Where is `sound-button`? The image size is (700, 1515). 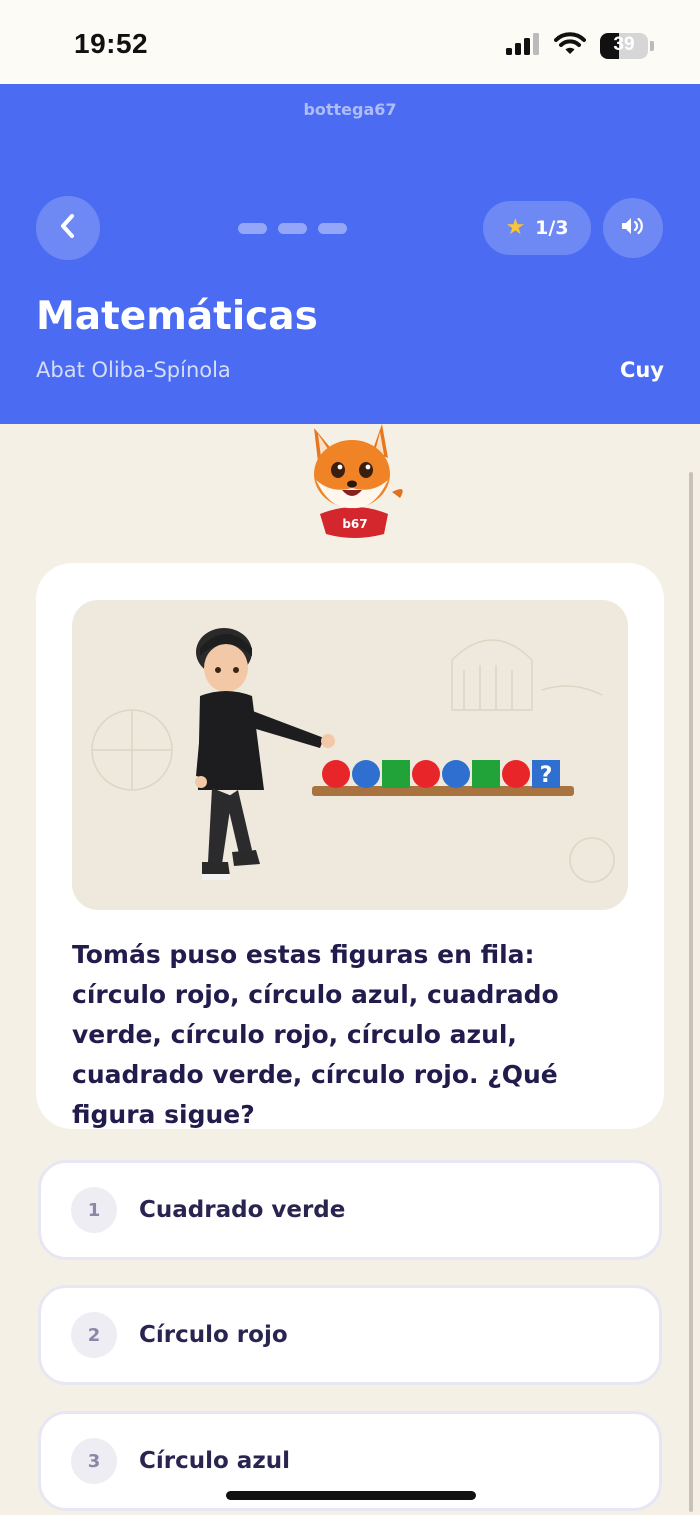 sound-button is located at coordinates (633, 228).